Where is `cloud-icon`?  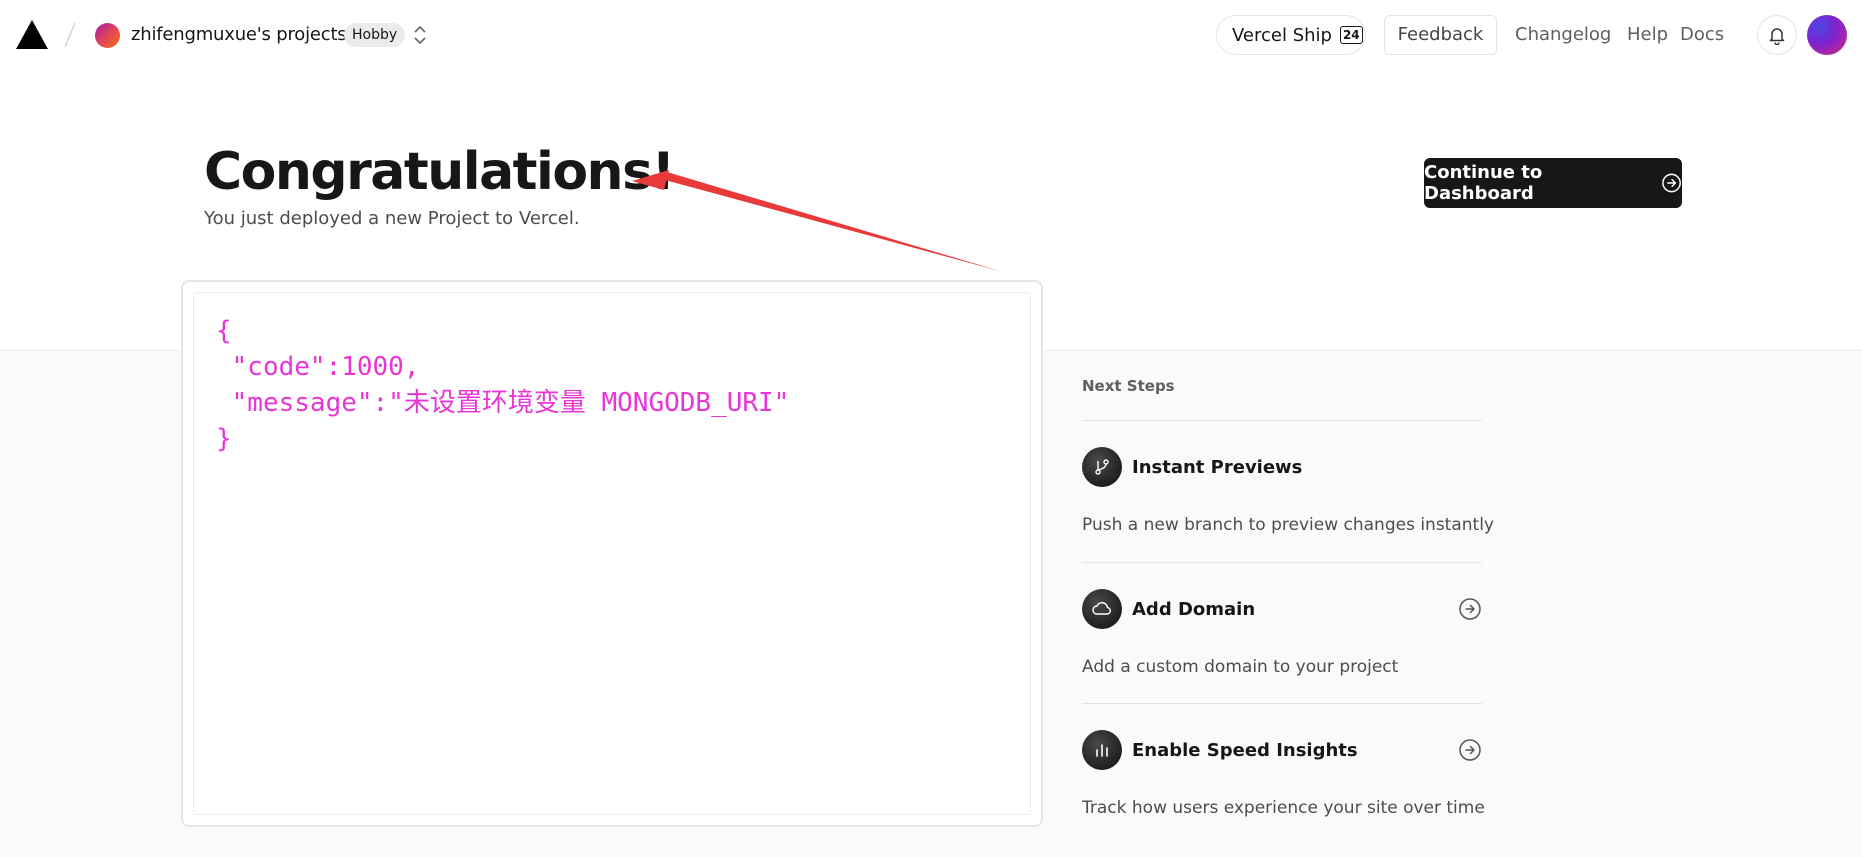
cloud-icon is located at coordinates (1102, 609).